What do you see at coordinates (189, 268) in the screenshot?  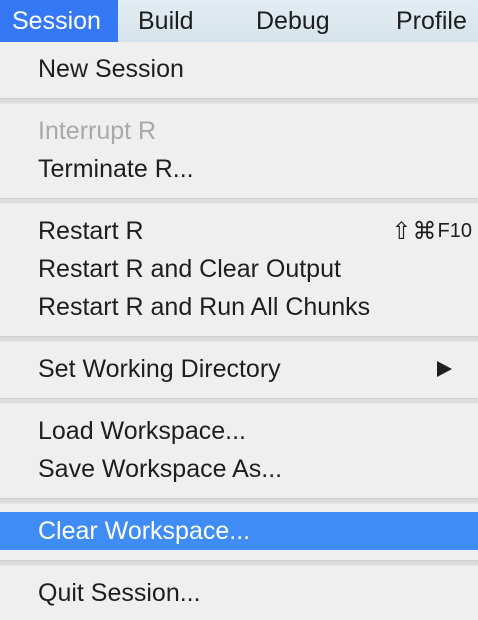 I see `menu-item-label: Restart R and Clear Output` at bounding box center [189, 268].